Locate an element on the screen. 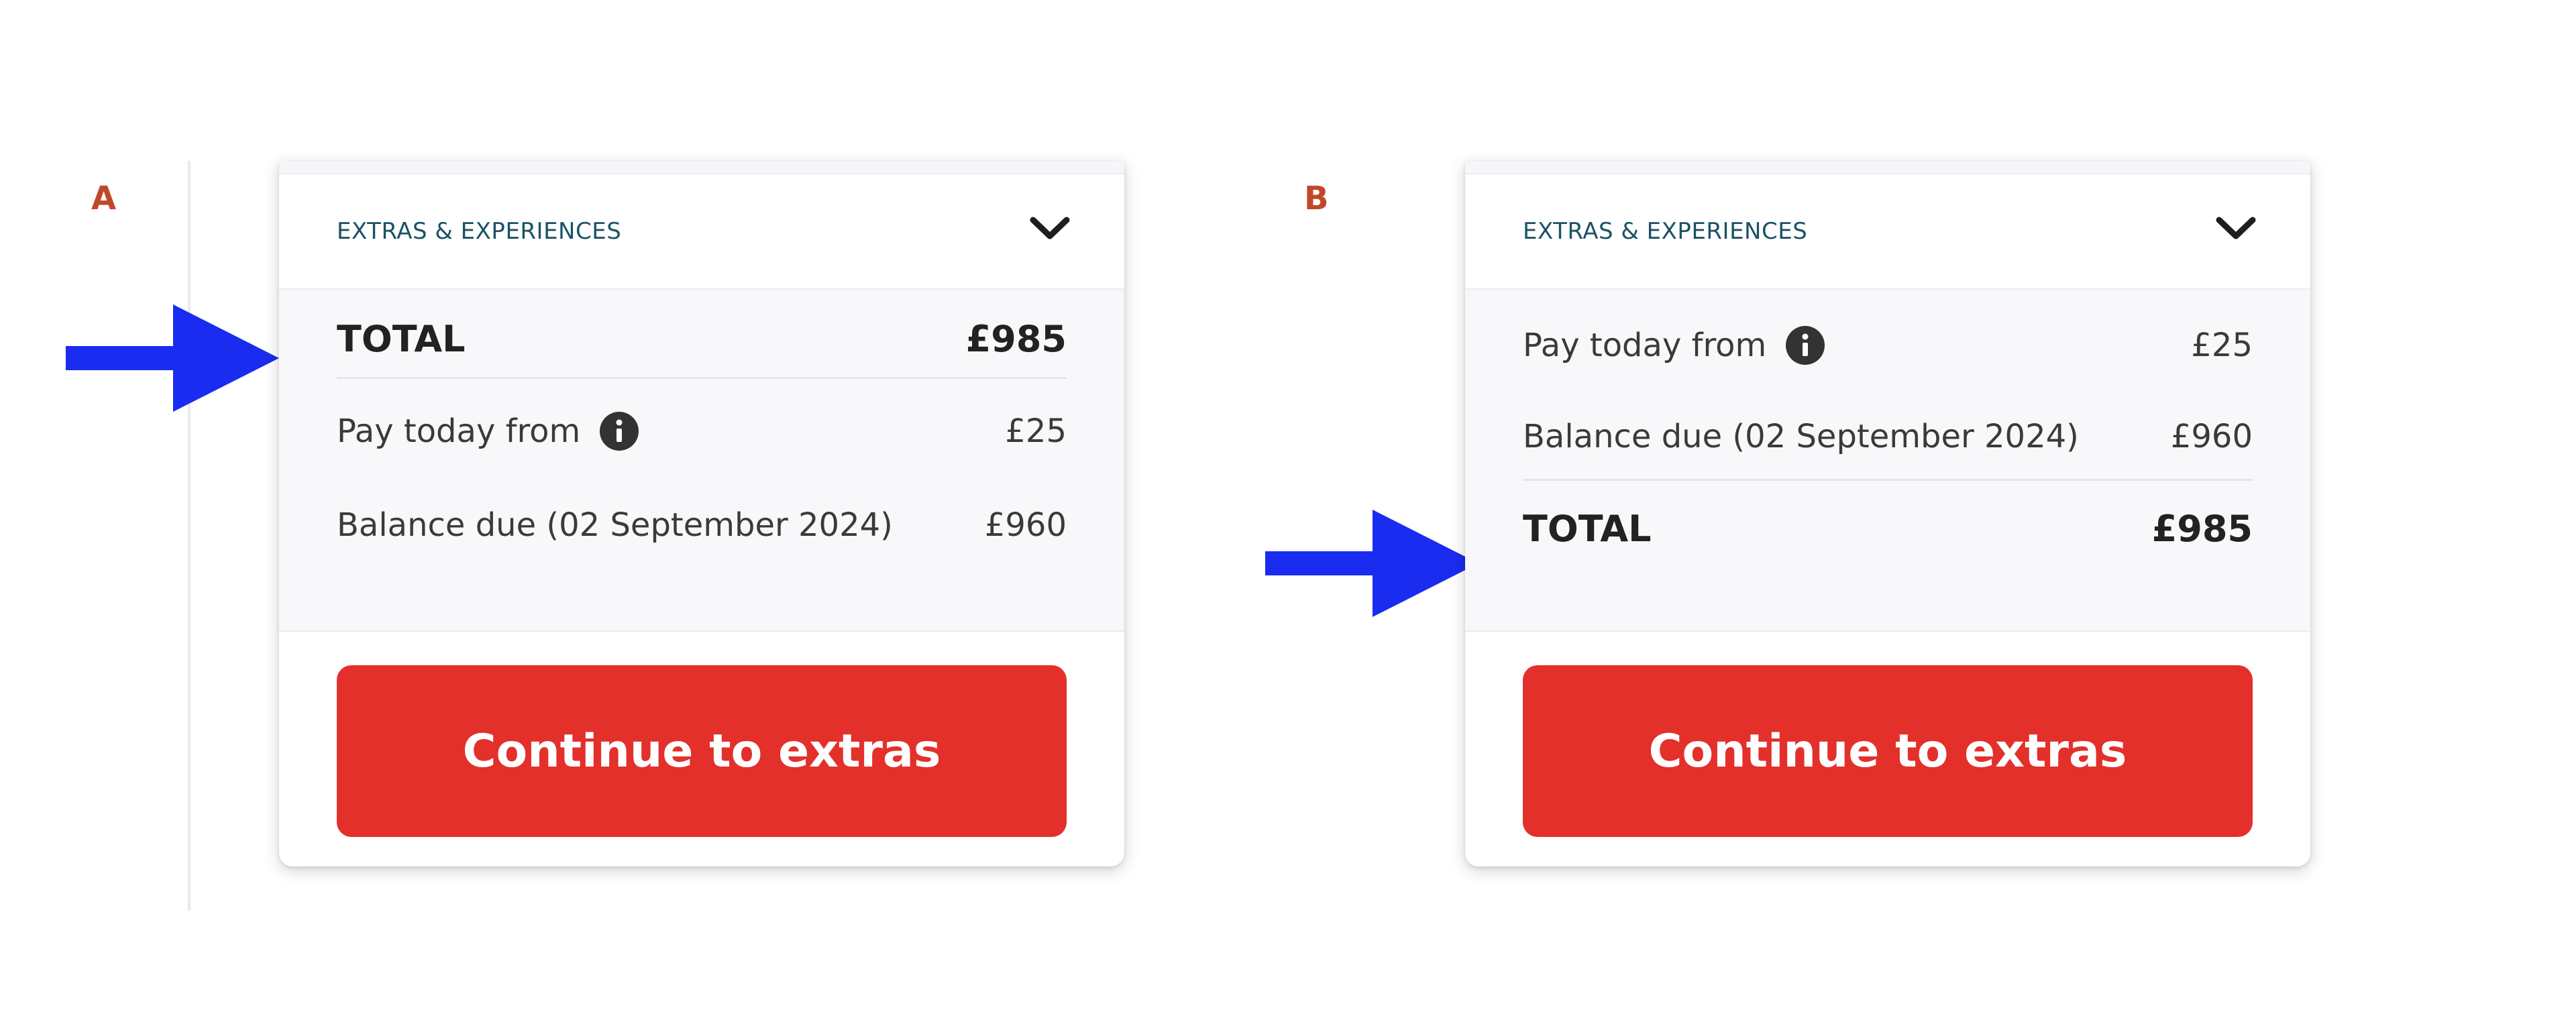 The width and height of the screenshot is (2576, 1014). page-divider is located at coordinates (189, 536).